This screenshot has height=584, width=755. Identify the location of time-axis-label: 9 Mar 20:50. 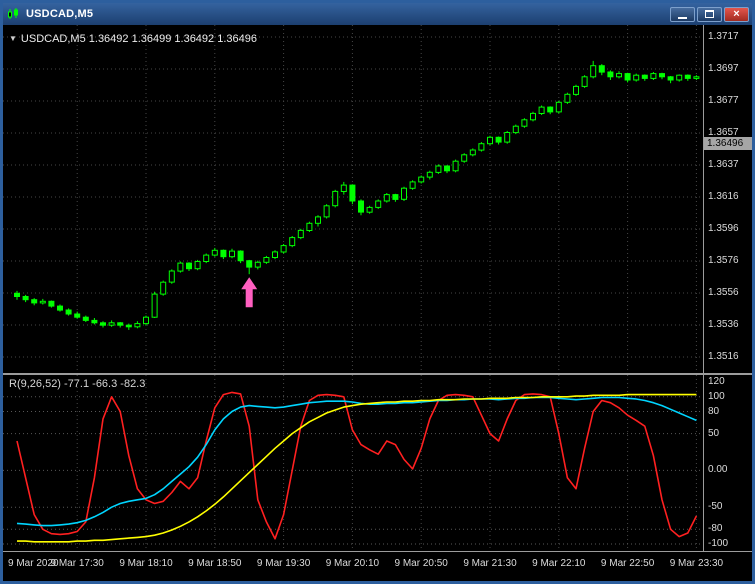
(421, 563).